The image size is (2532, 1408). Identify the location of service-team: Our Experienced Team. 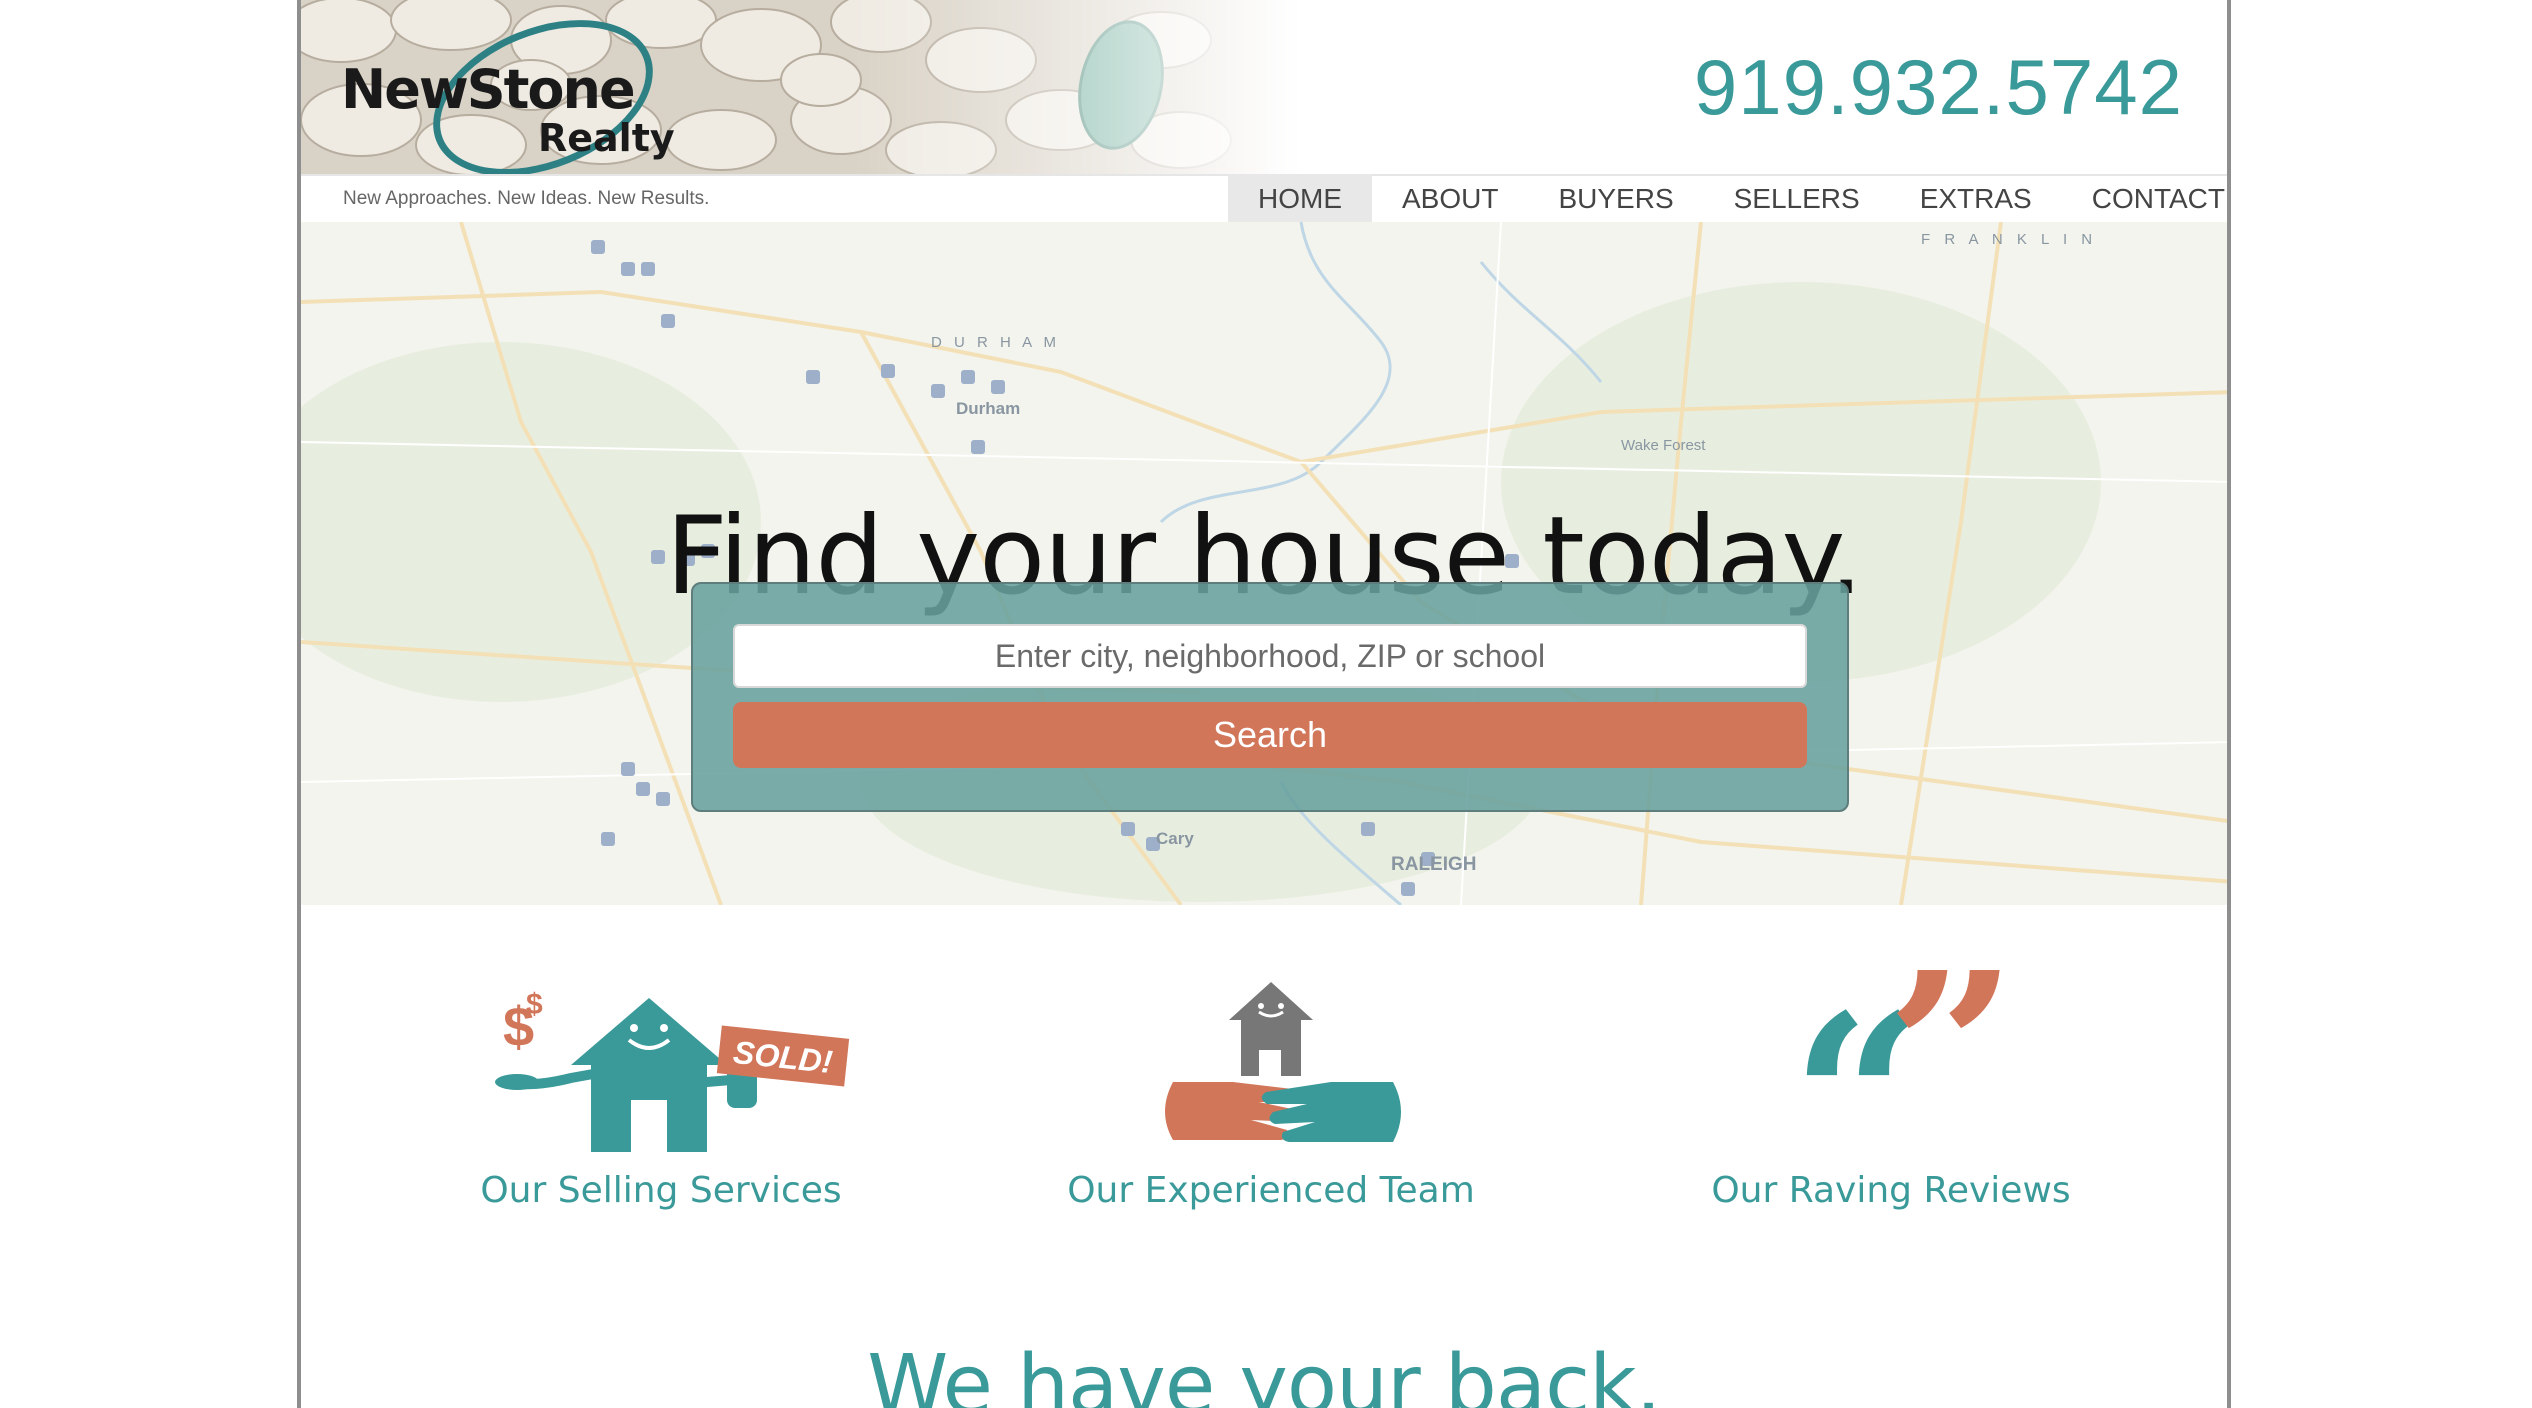
(1271, 1100).